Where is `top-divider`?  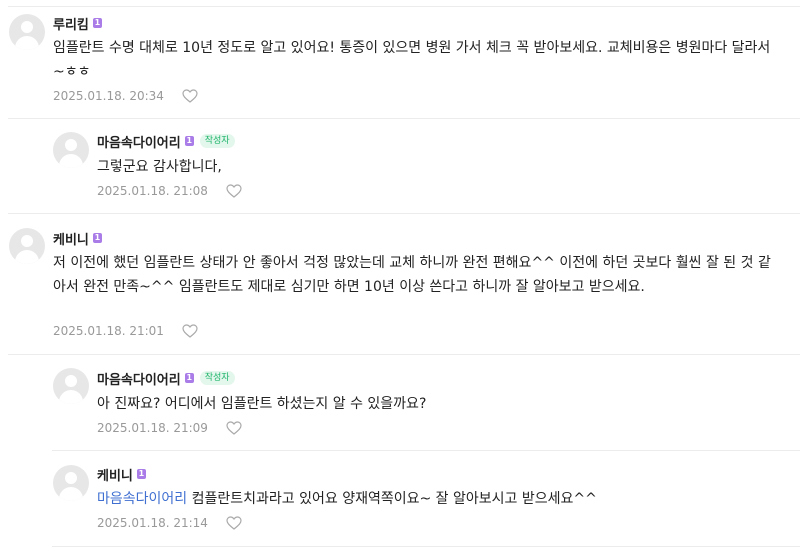 top-divider is located at coordinates (404, 6).